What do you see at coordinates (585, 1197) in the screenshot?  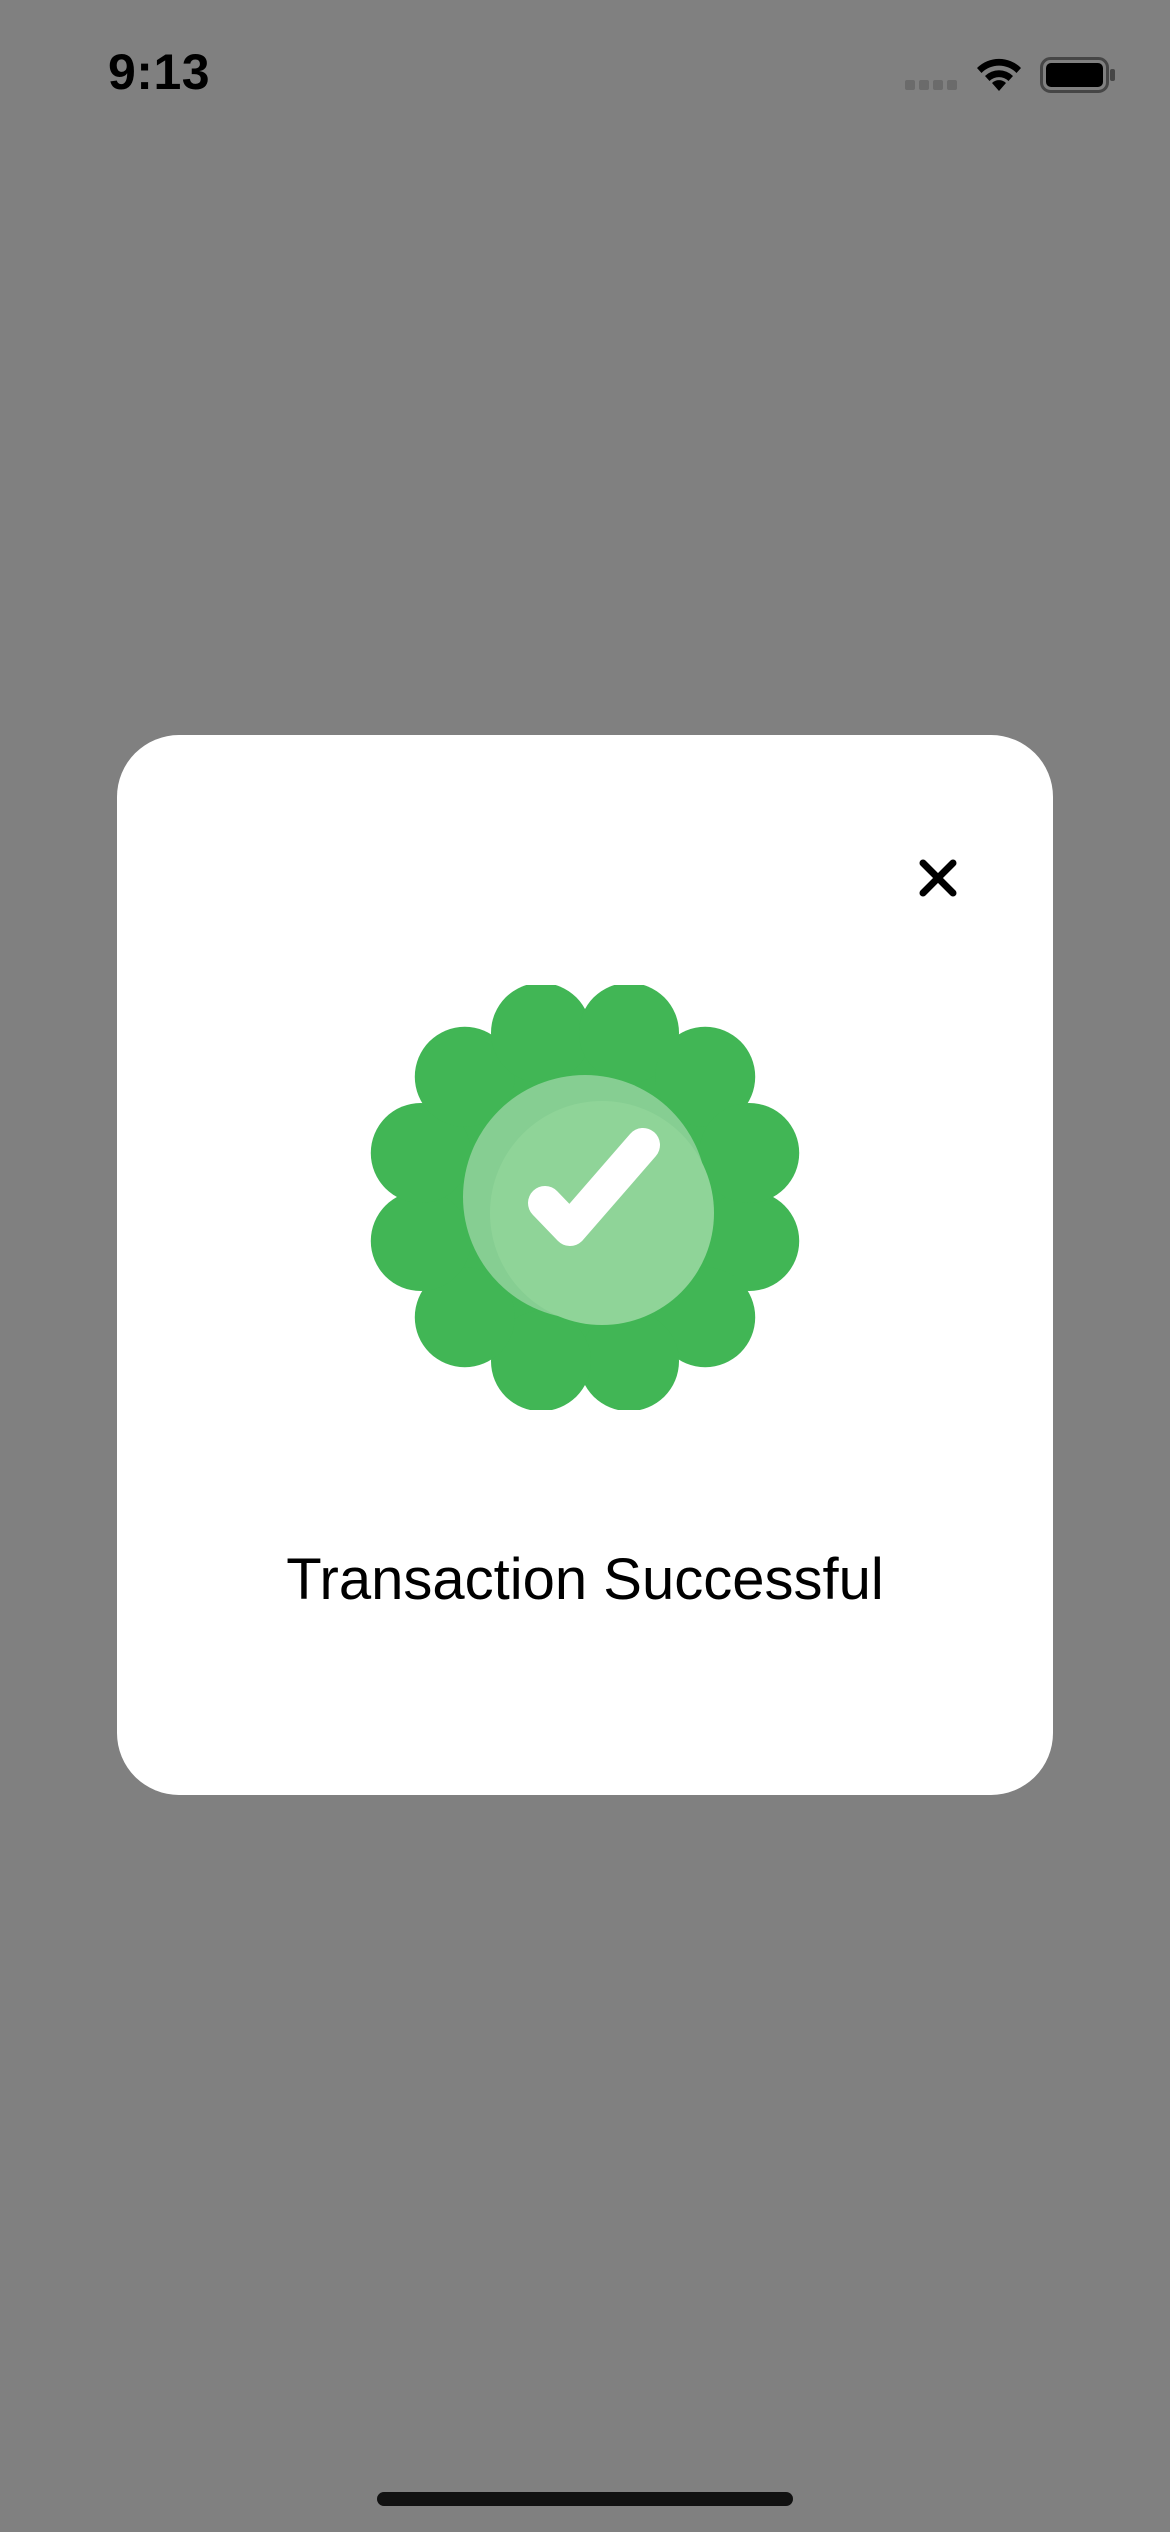 I see `success-badge-check-icon` at bounding box center [585, 1197].